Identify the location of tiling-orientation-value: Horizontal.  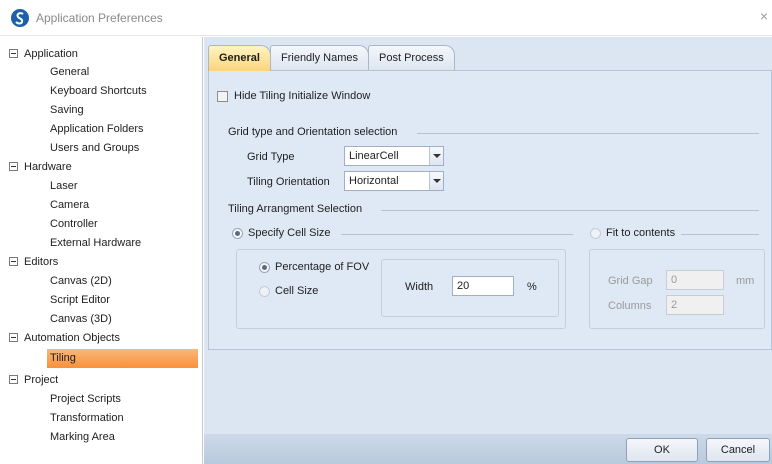
(374, 181).